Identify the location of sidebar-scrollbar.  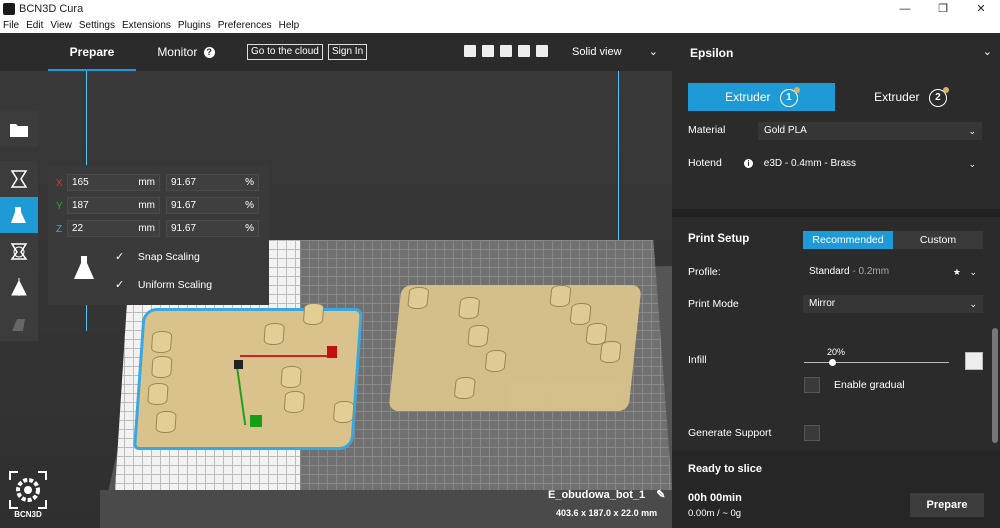
(995, 385).